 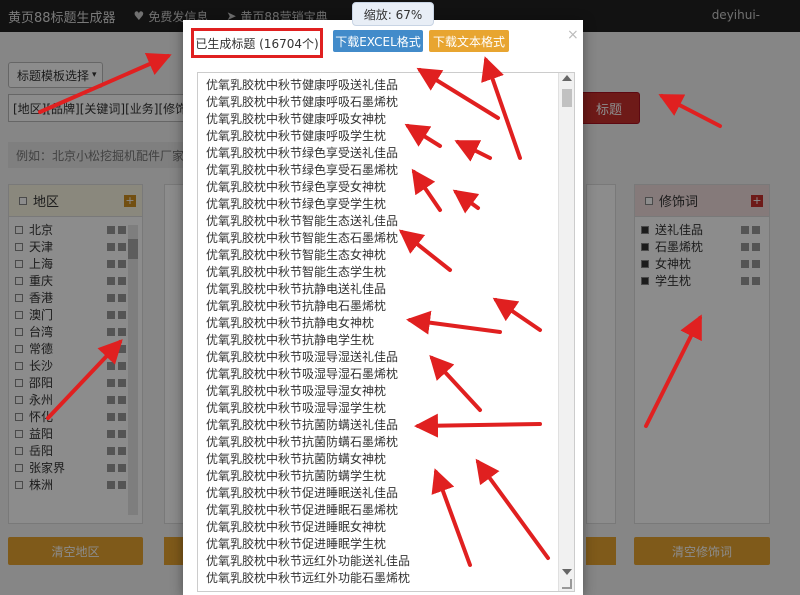 I want to click on result-line: 优氧乳胶枕中秋节抗菌防螨石墨烯枕, so click(x=302, y=442).